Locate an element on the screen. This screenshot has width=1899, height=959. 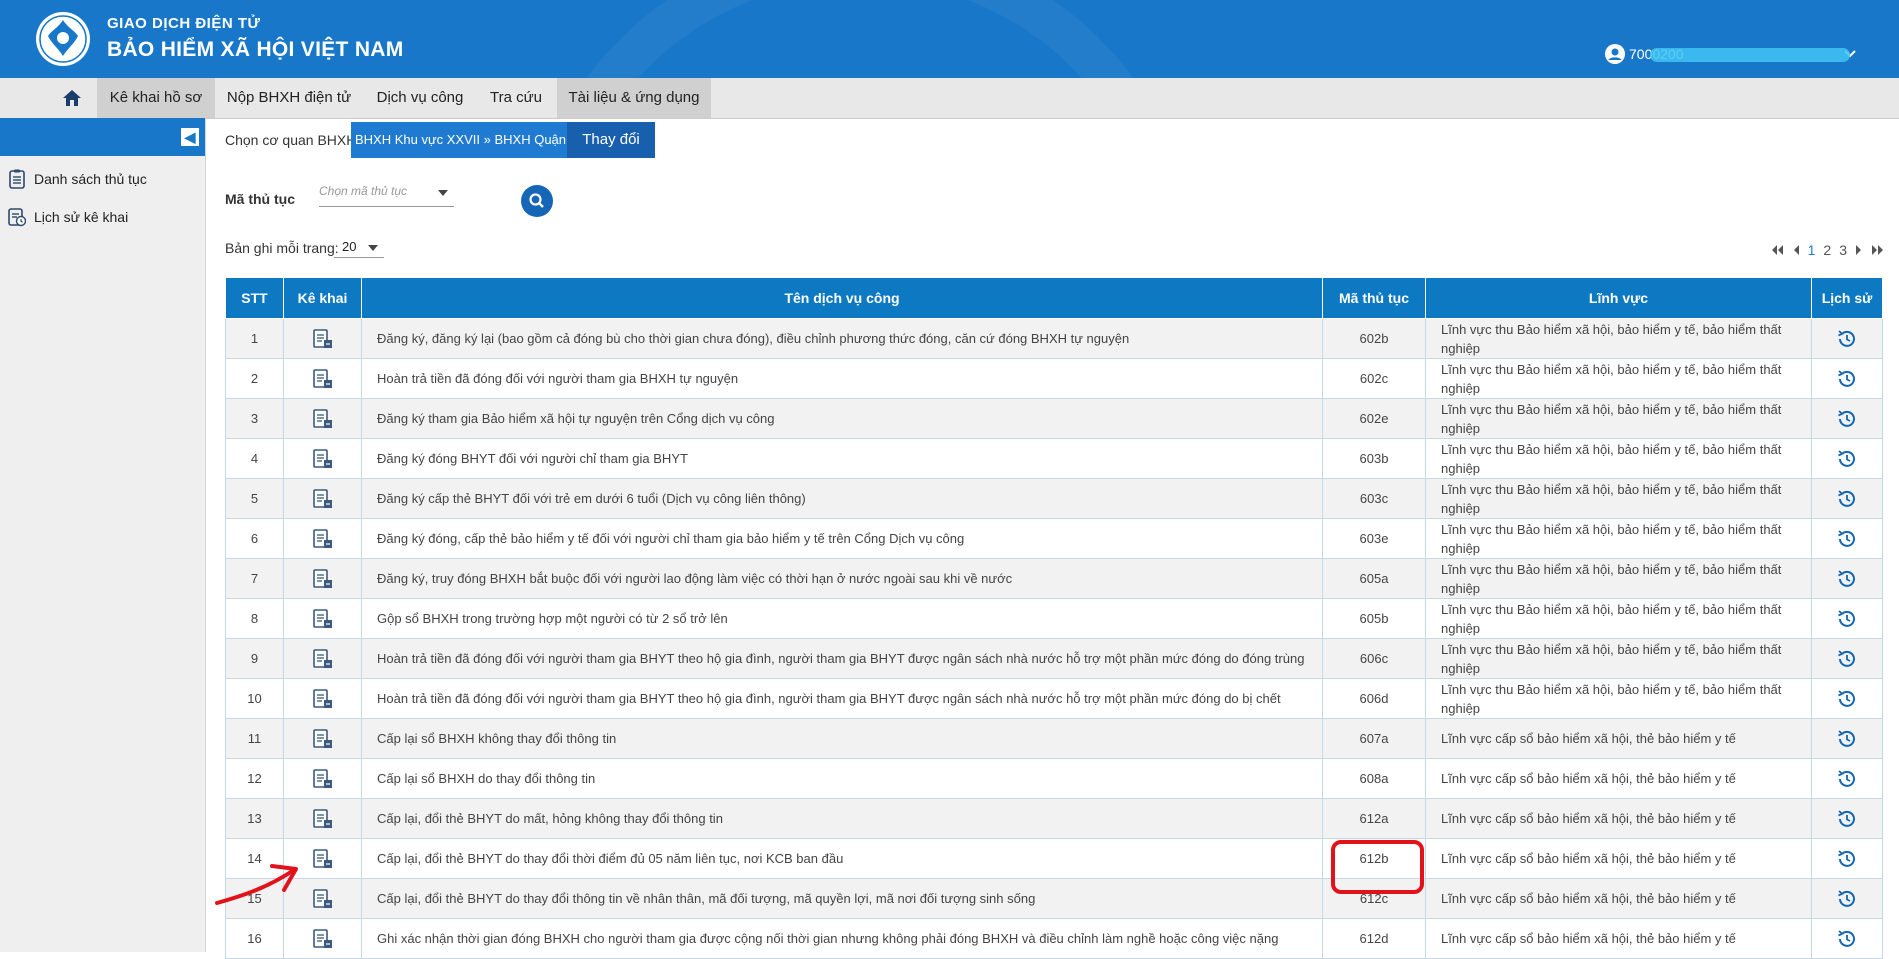
cell-stt: 7 is located at coordinates (254, 578).